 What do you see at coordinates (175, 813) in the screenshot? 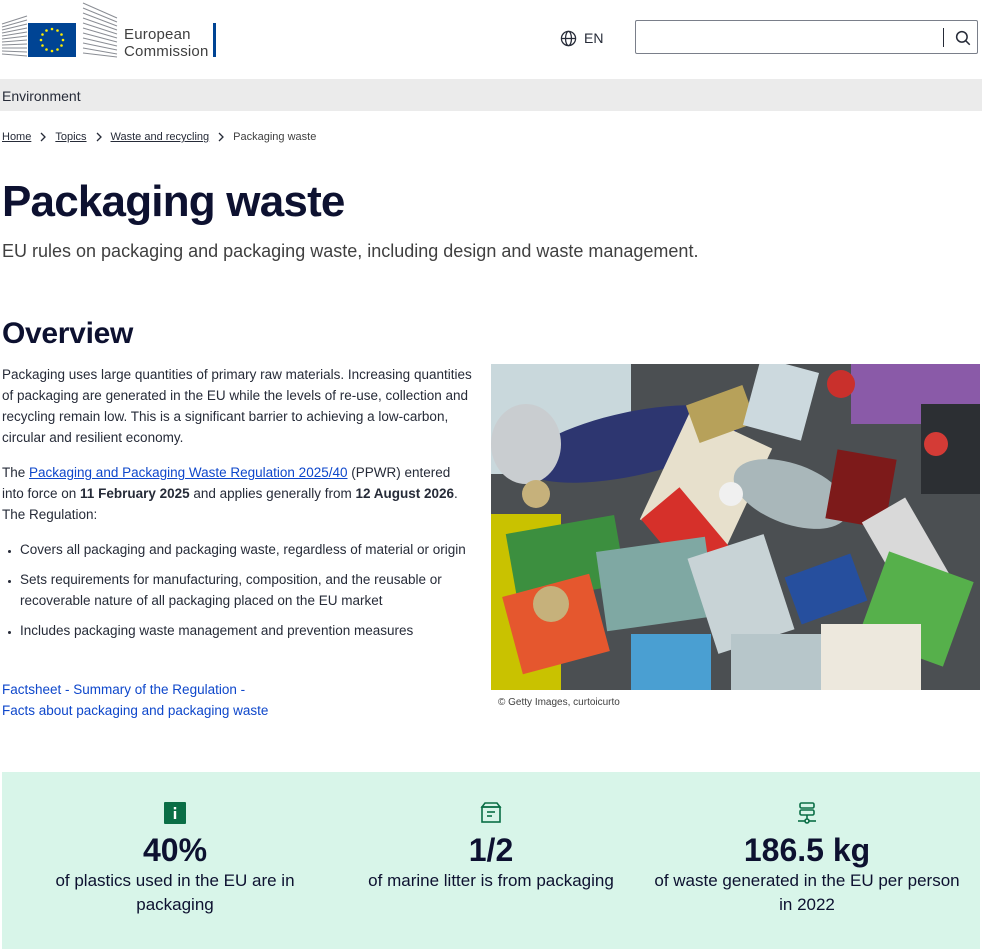
I see `info-icon` at bounding box center [175, 813].